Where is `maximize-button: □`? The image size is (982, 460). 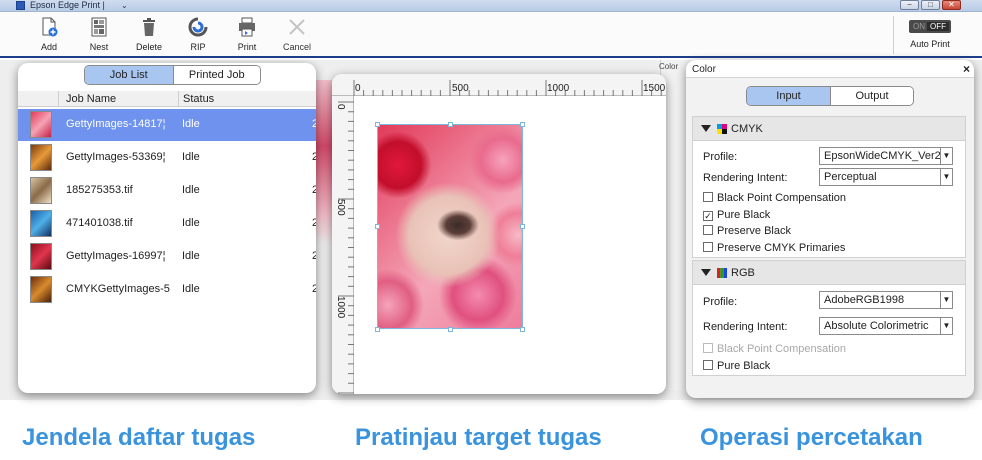
maximize-button: □ is located at coordinates (930, 5).